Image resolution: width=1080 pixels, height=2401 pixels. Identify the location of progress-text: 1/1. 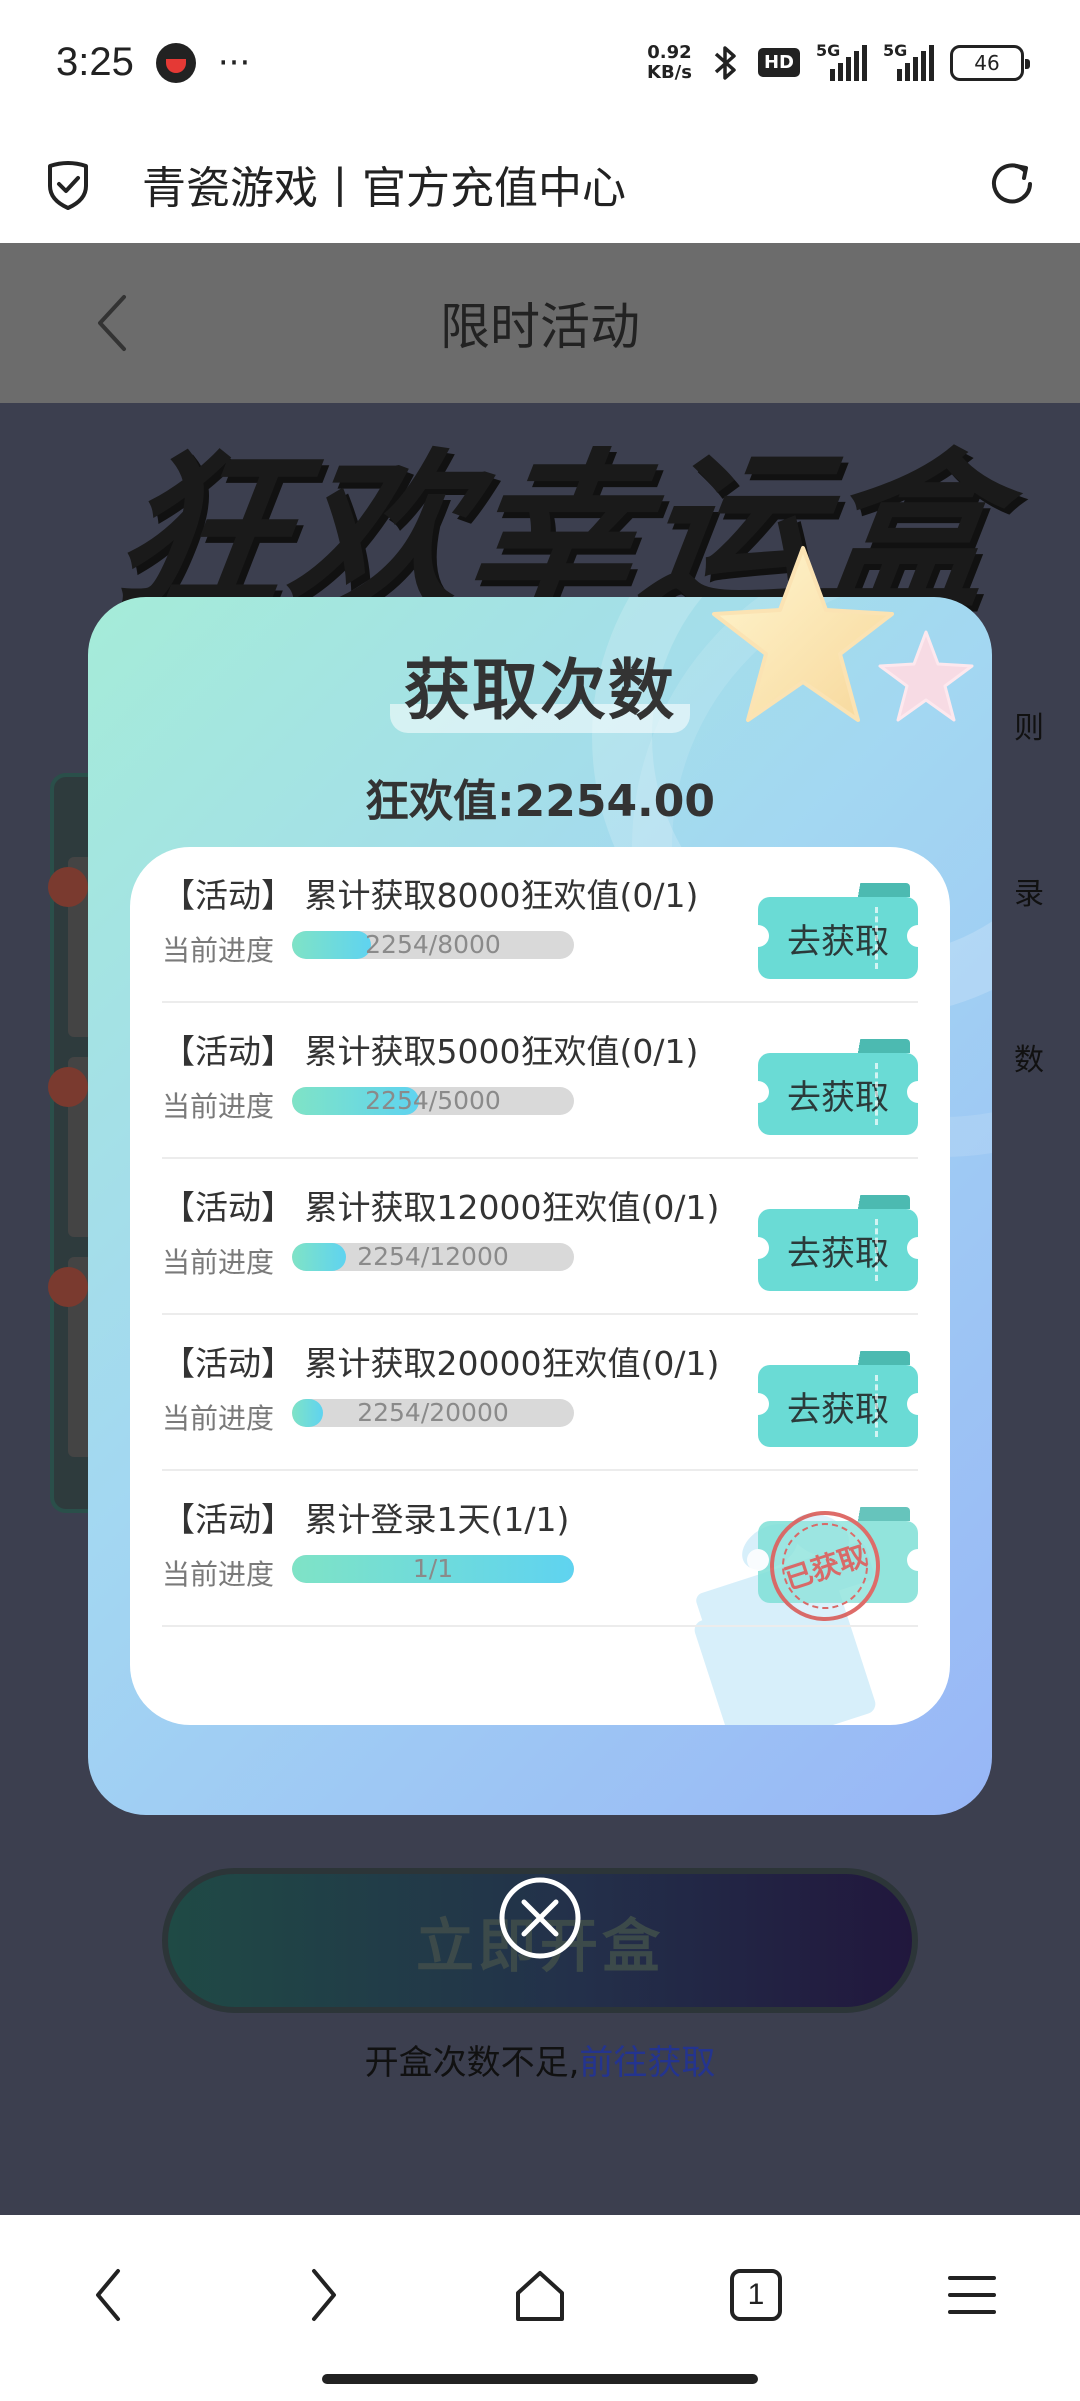
(433, 1569).